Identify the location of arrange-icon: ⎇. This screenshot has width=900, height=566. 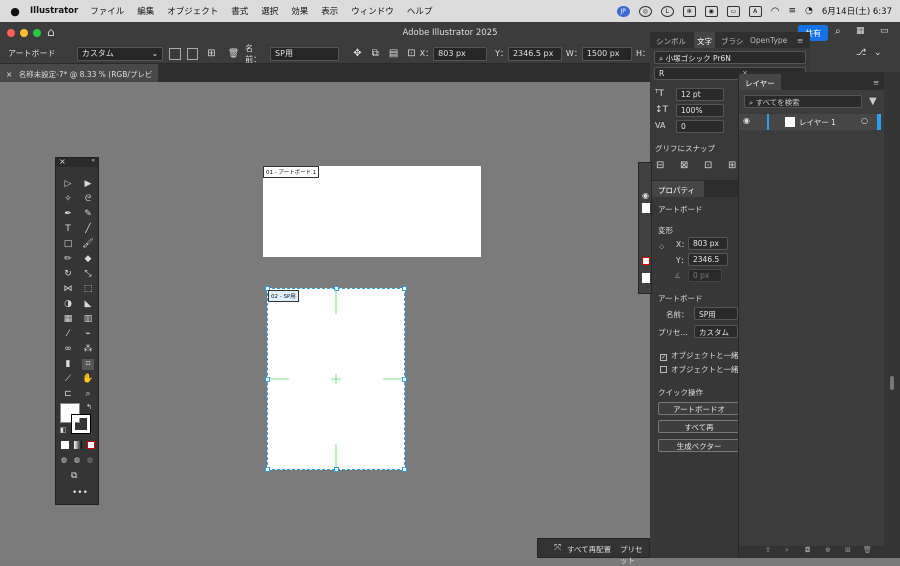
(861, 53).